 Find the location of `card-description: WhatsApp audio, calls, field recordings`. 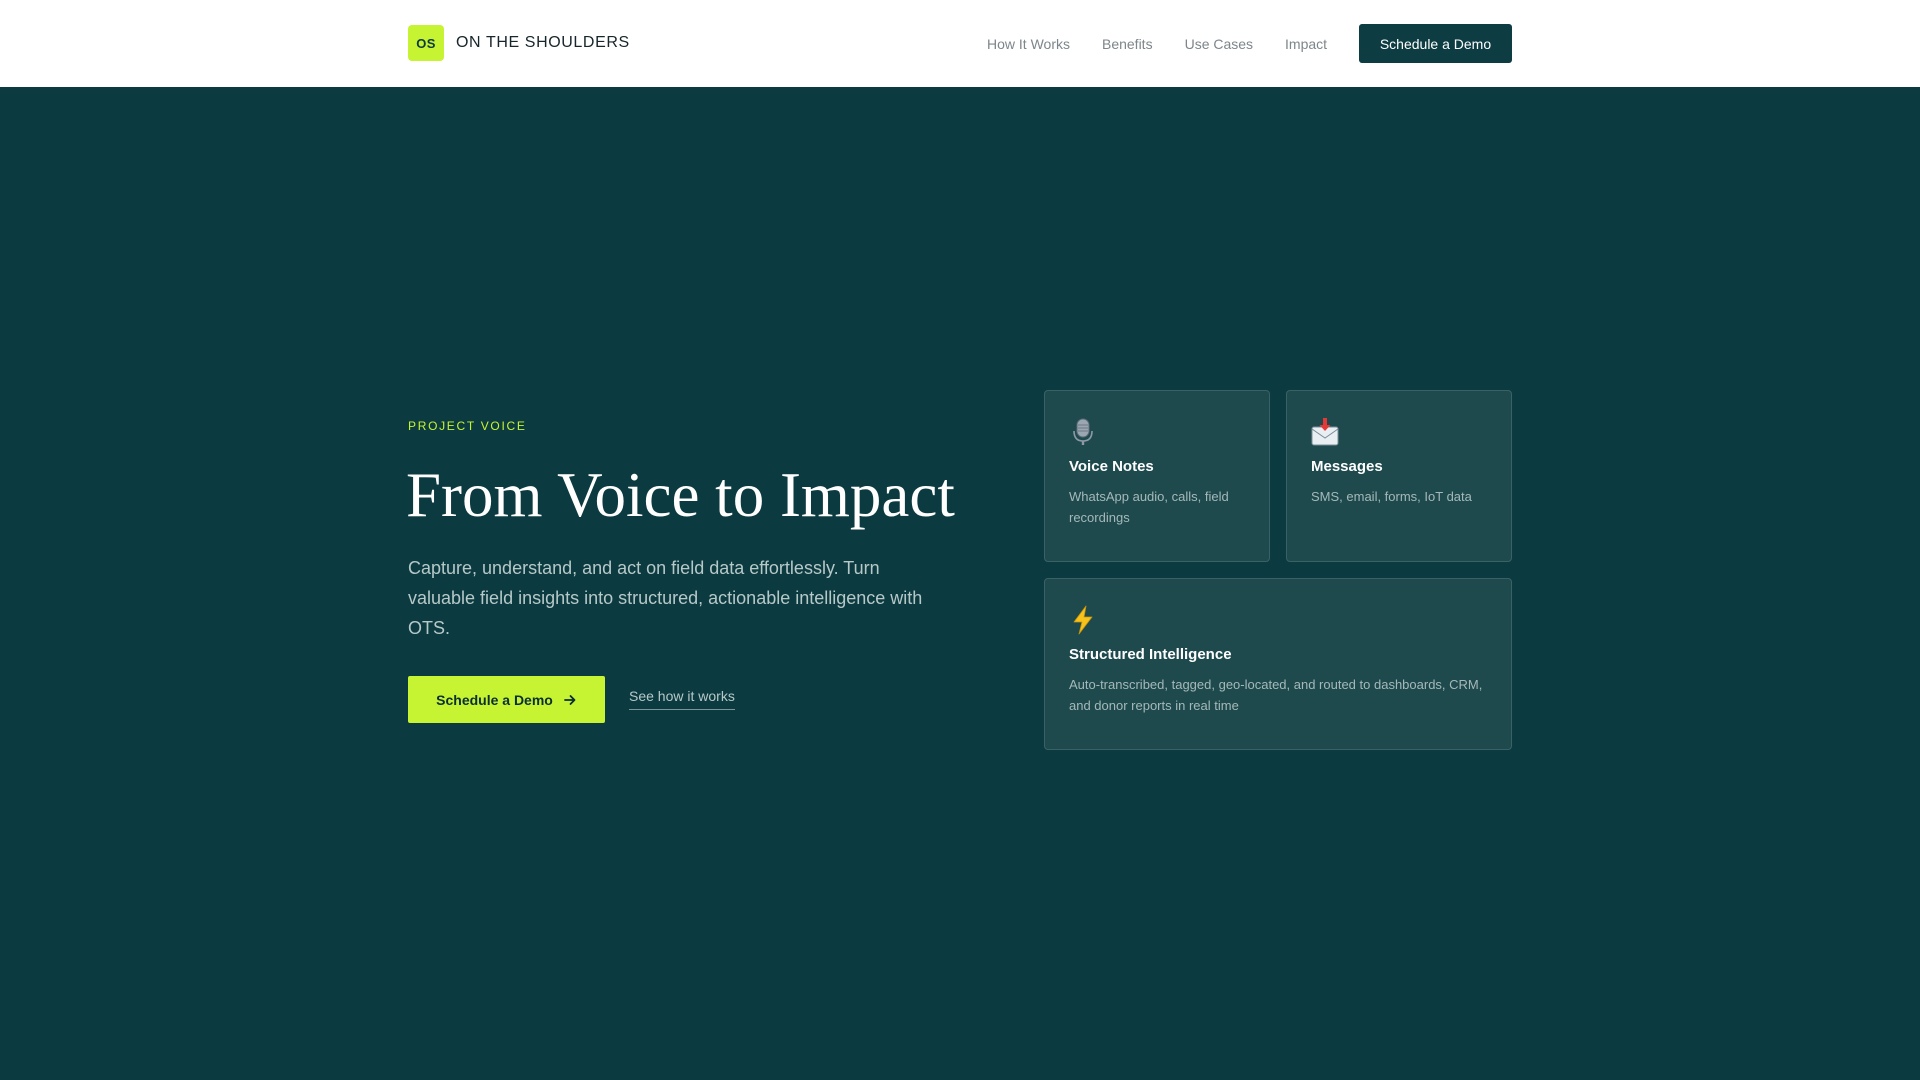

card-description: WhatsApp audio, calls, field recordings is located at coordinates (1149, 507).